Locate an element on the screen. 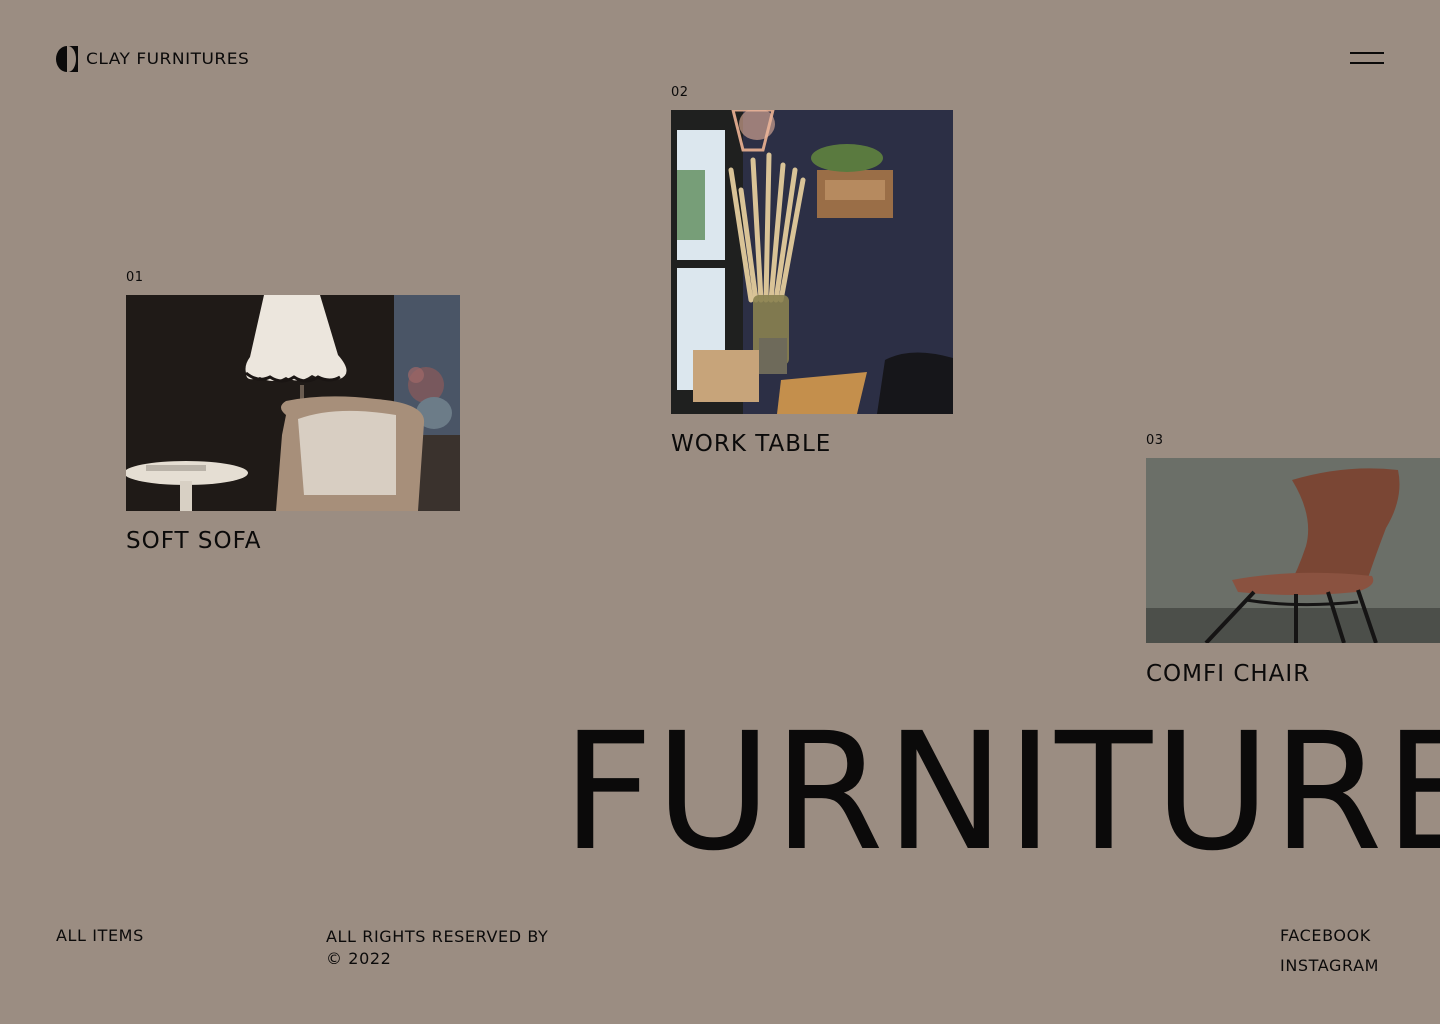 This screenshot has height=1024, width=1440. product-image-comfi-chair is located at coordinates (1293, 550).